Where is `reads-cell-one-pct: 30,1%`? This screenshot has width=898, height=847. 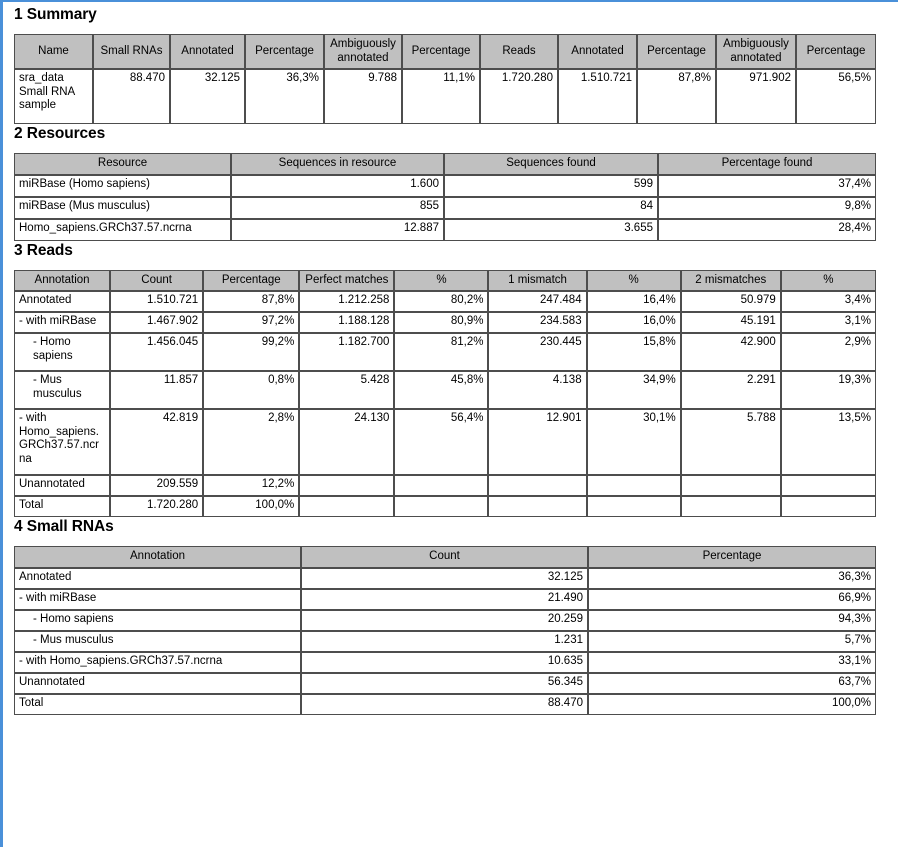
reads-cell-one-pct: 30,1% is located at coordinates (633, 442).